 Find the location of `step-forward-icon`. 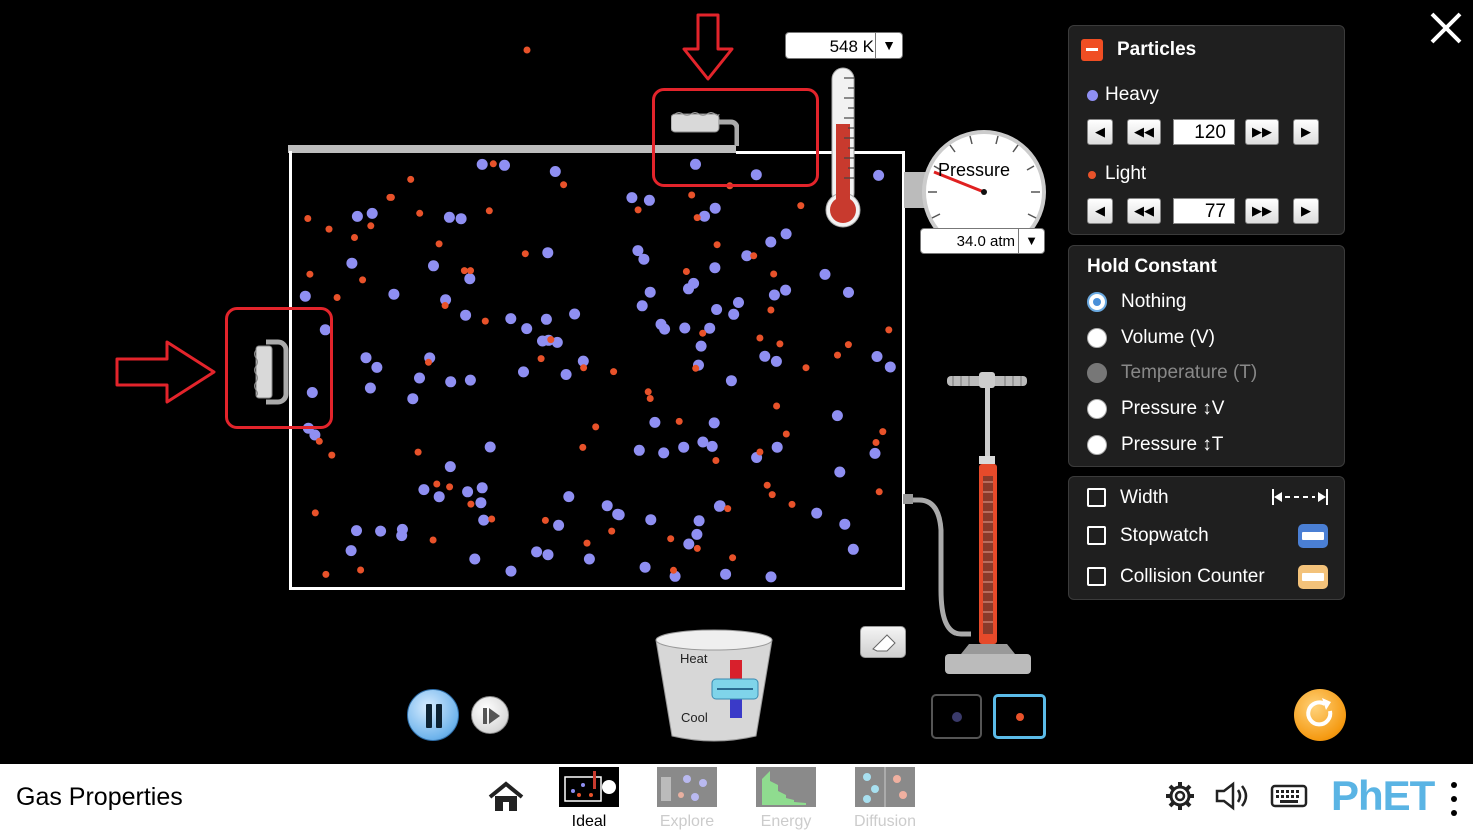

step-forward-icon is located at coordinates (491, 716).